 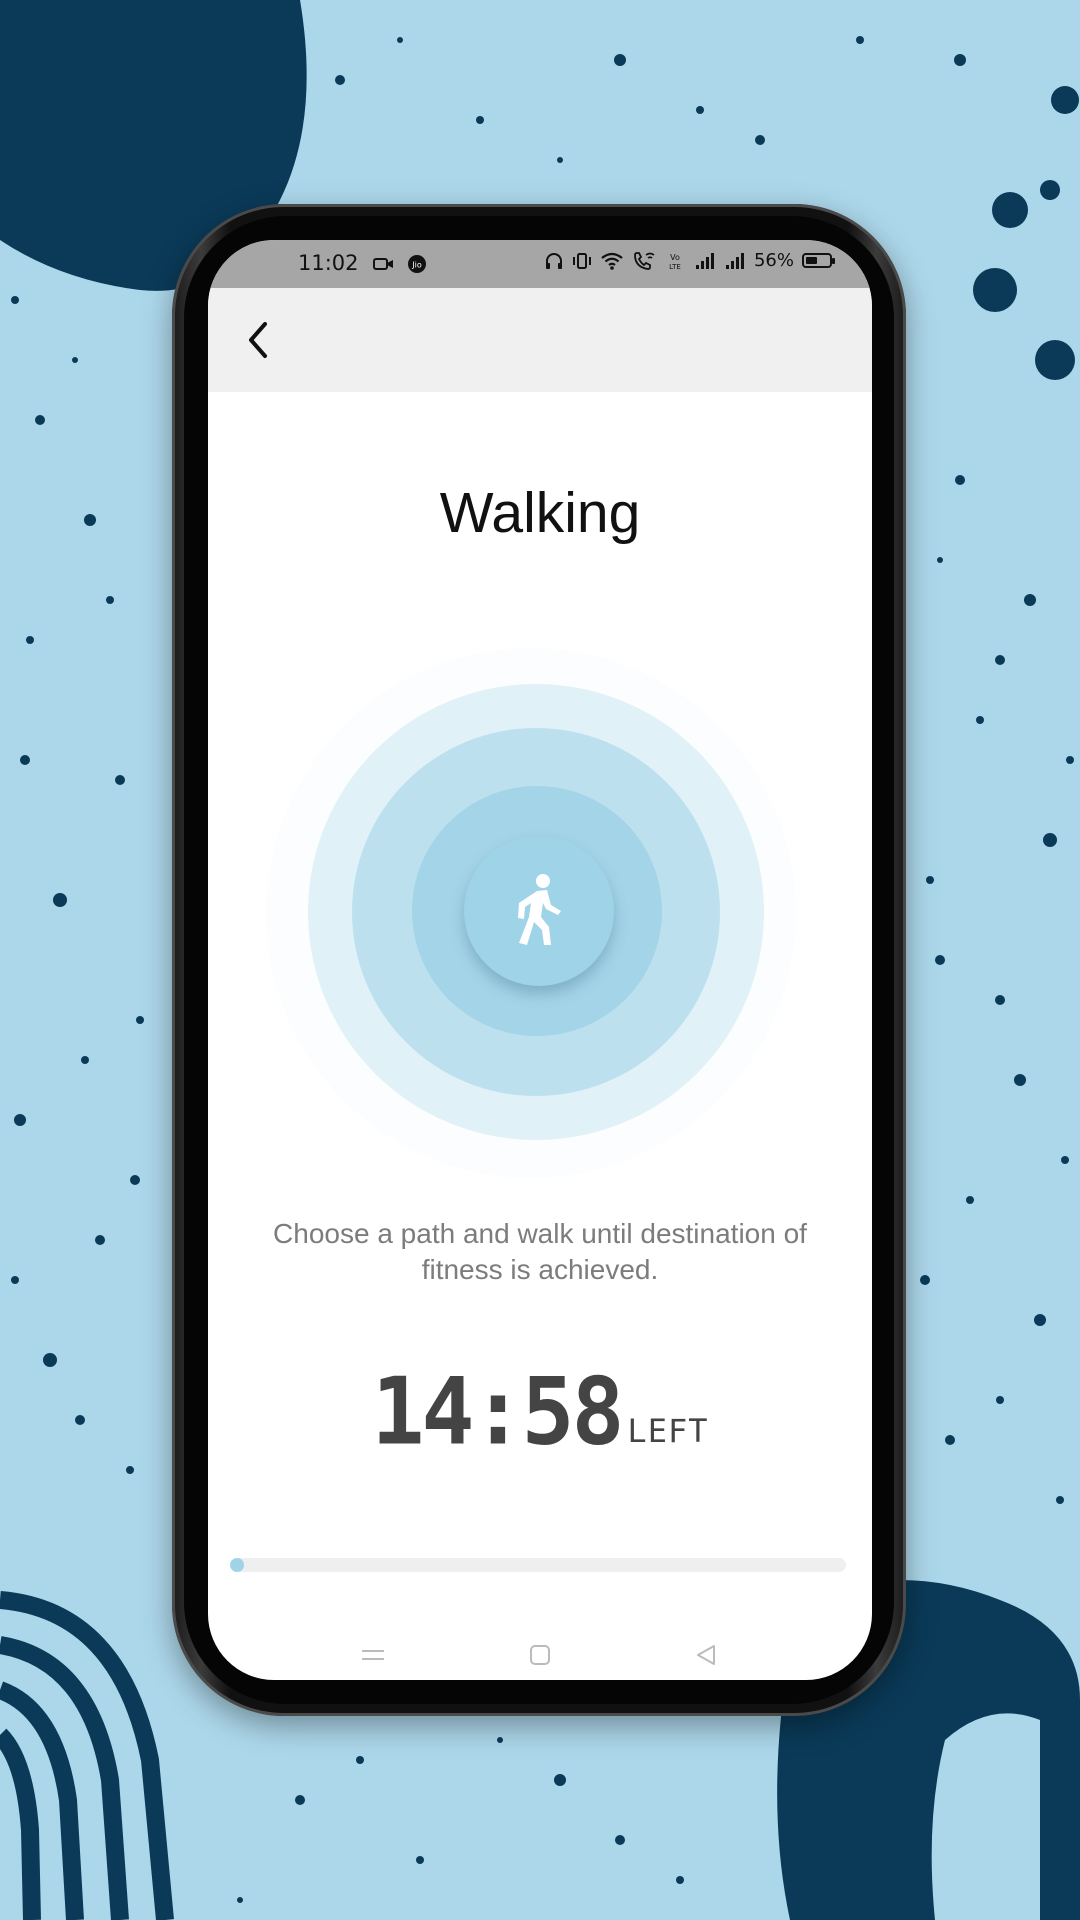 I want to click on app-bar, so click(x=540, y=340).